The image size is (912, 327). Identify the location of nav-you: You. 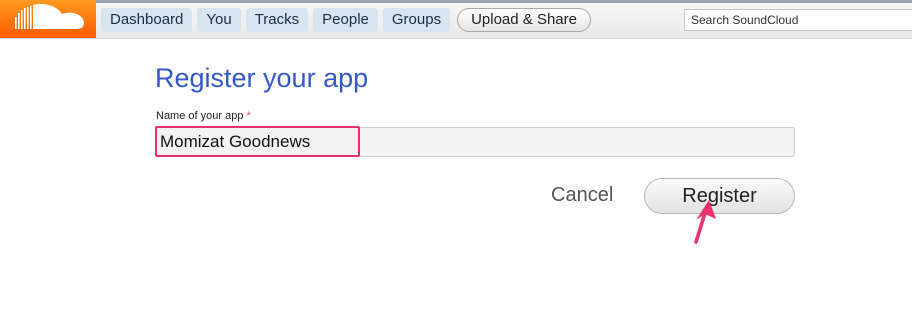
(219, 20).